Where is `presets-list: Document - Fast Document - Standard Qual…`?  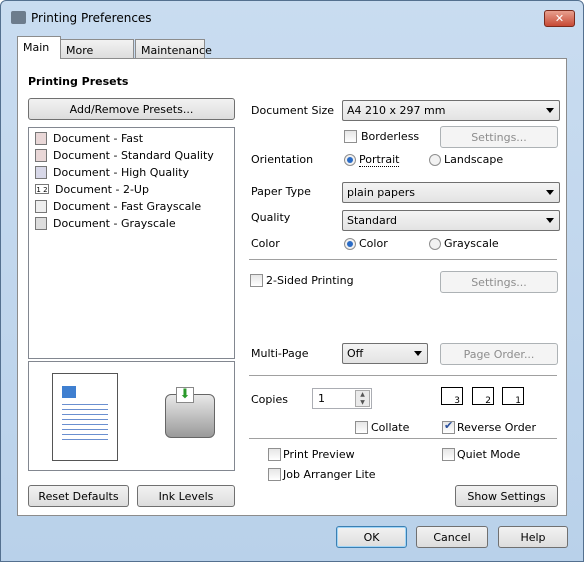
presets-list: Document - Fast Document - Standard Qual… is located at coordinates (131, 243).